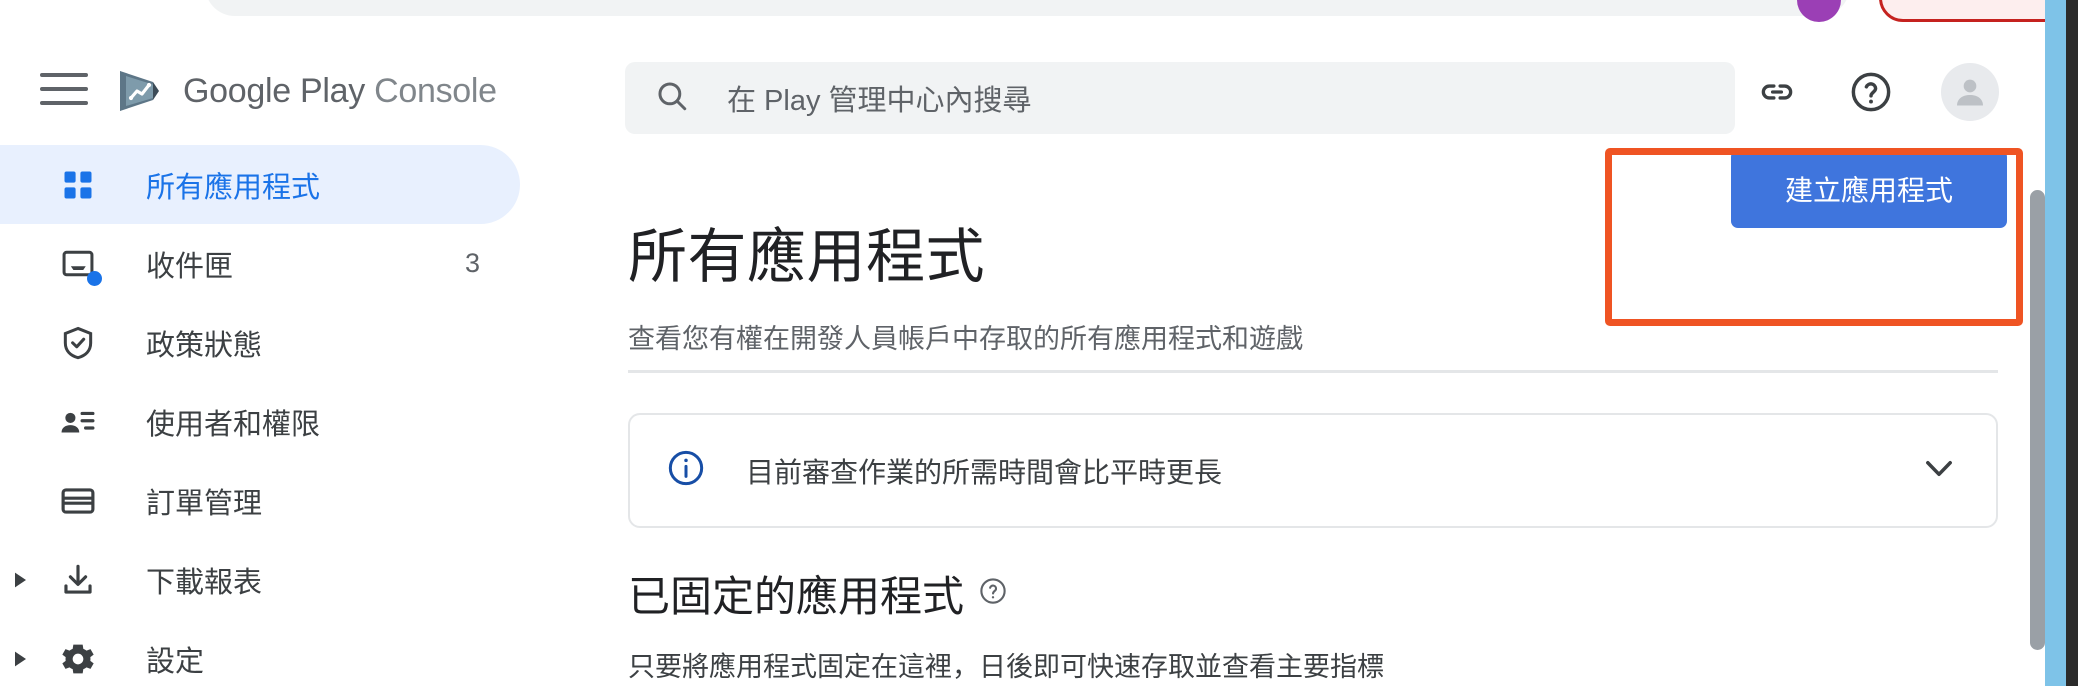  What do you see at coordinates (2072, 343) in the screenshot?
I see `right-edge-dark-panel` at bounding box center [2072, 343].